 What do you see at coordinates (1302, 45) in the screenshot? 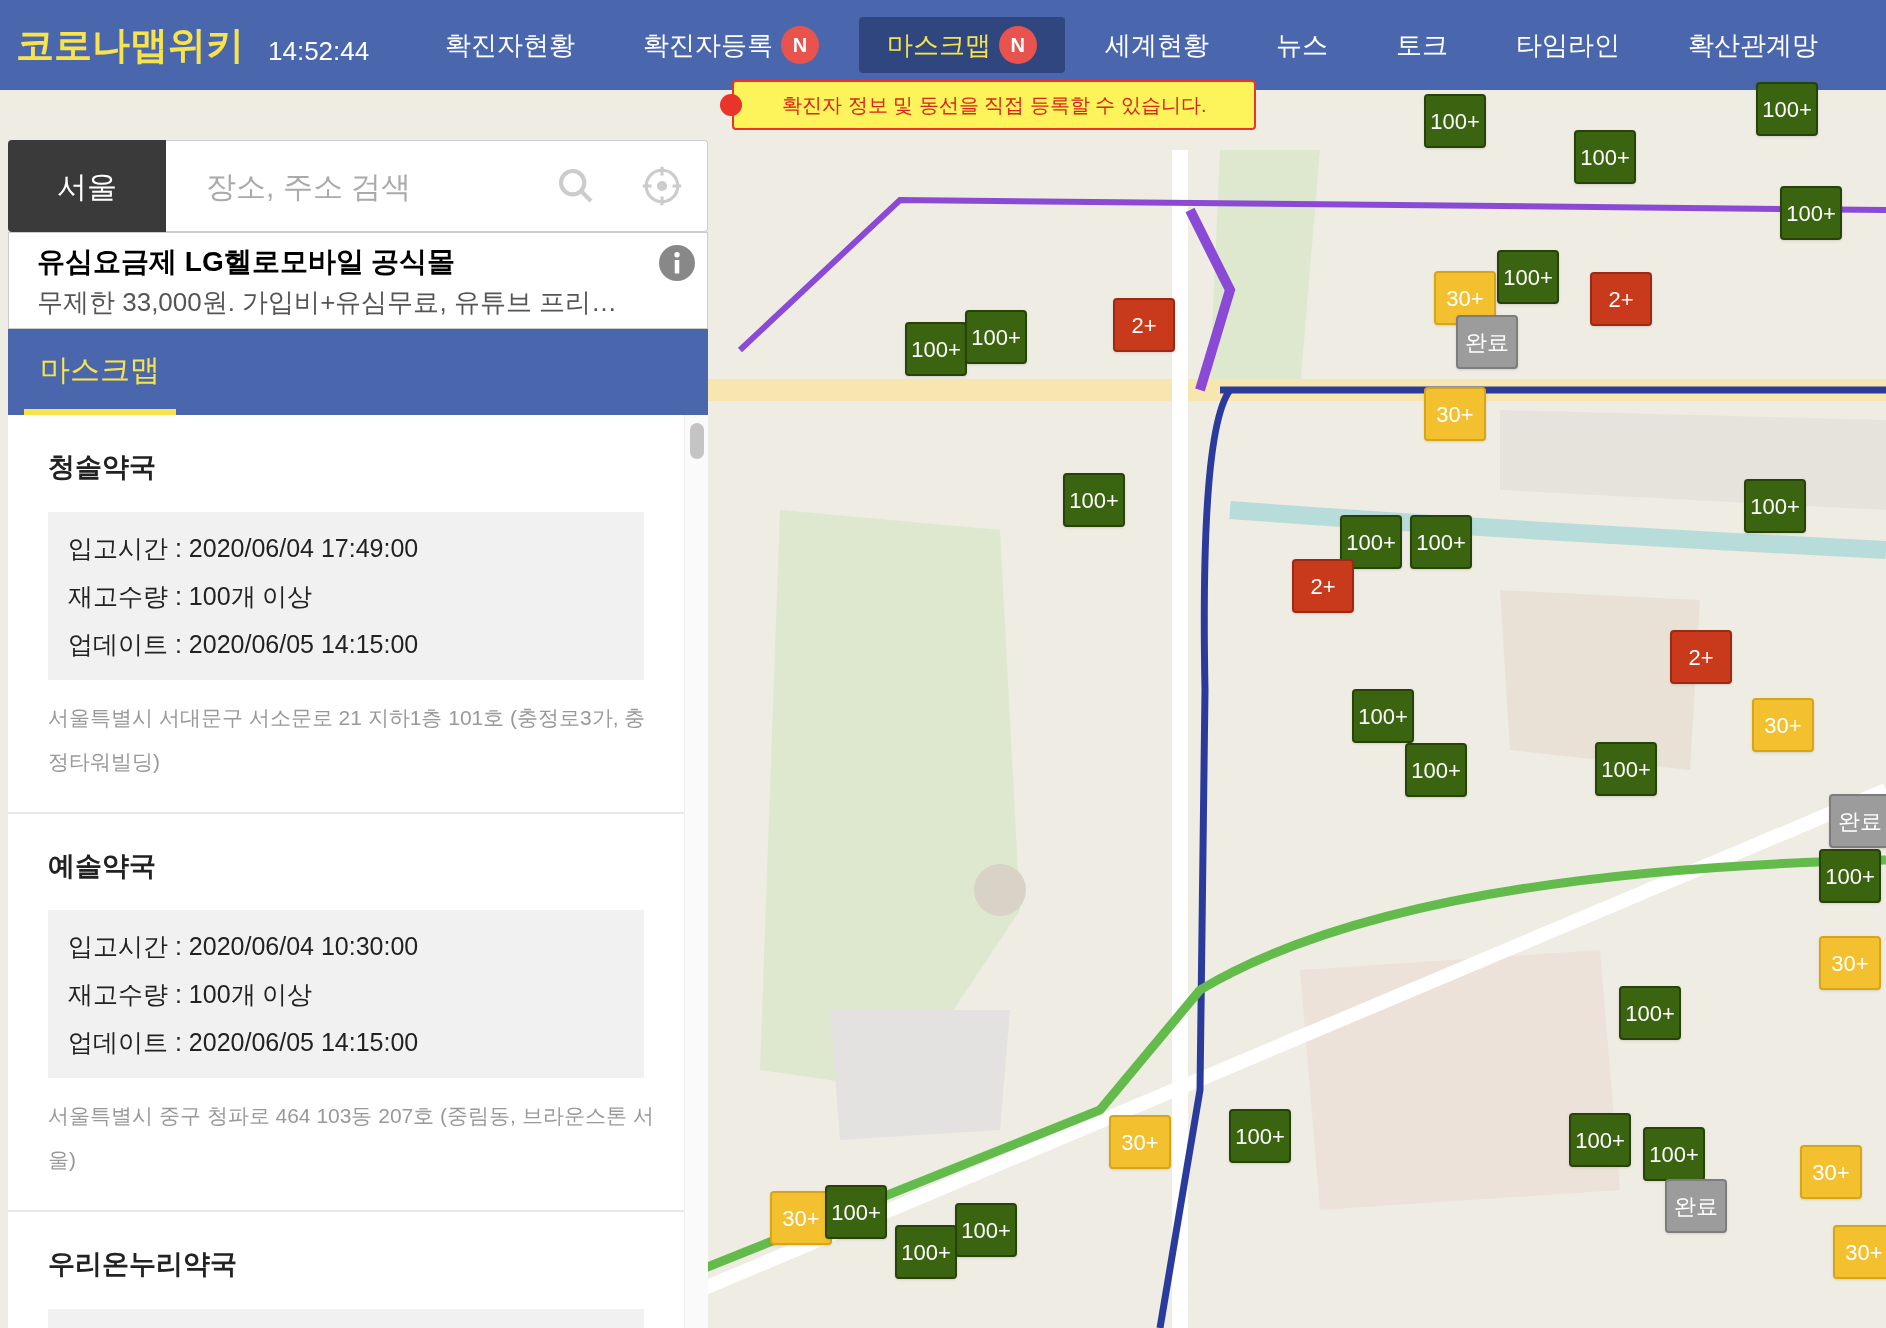
I see `nav-tab: 뉴스` at bounding box center [1302, 45].